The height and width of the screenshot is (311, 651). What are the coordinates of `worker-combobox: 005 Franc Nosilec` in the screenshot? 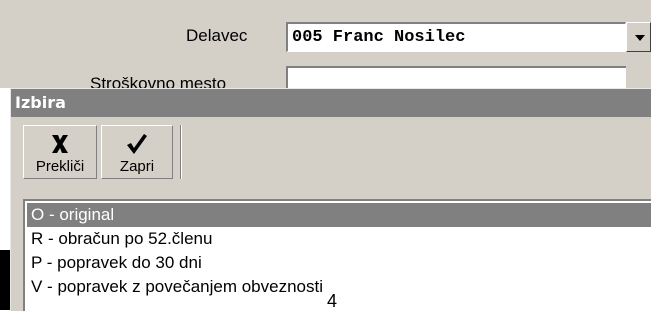 It's located at (456, 37).